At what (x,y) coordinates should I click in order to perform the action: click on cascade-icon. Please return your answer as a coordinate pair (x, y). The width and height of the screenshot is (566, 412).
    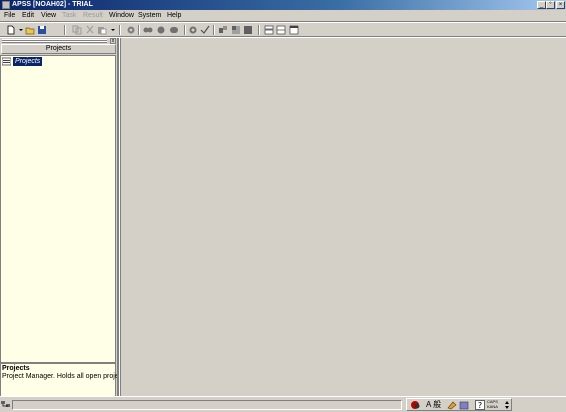
    Looking at the image, I should click on (294, 30).